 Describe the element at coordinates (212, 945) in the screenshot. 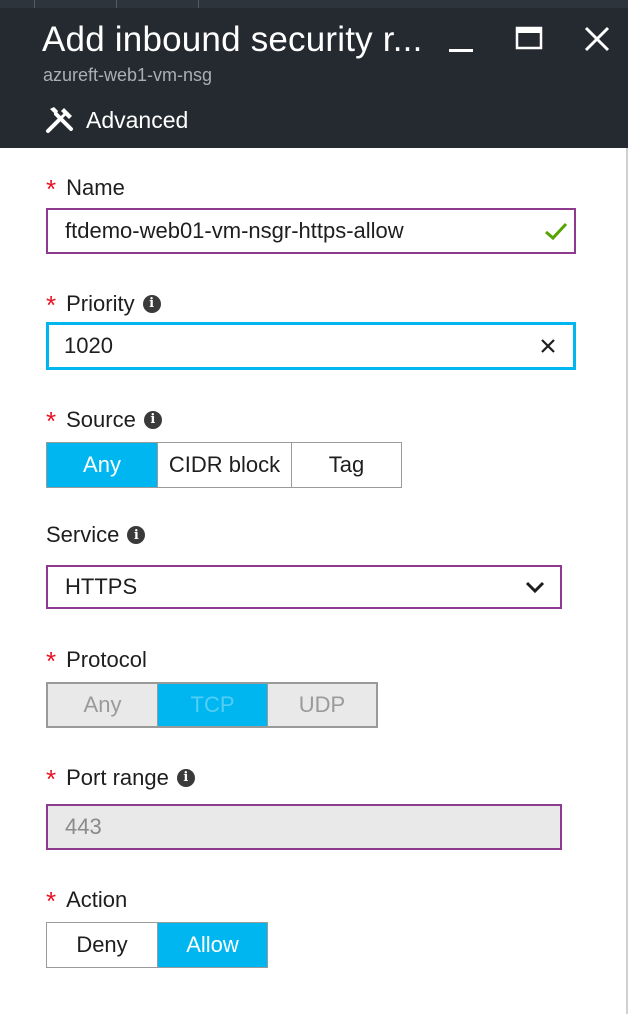

I see `action-option-allow: Allow` at that location.